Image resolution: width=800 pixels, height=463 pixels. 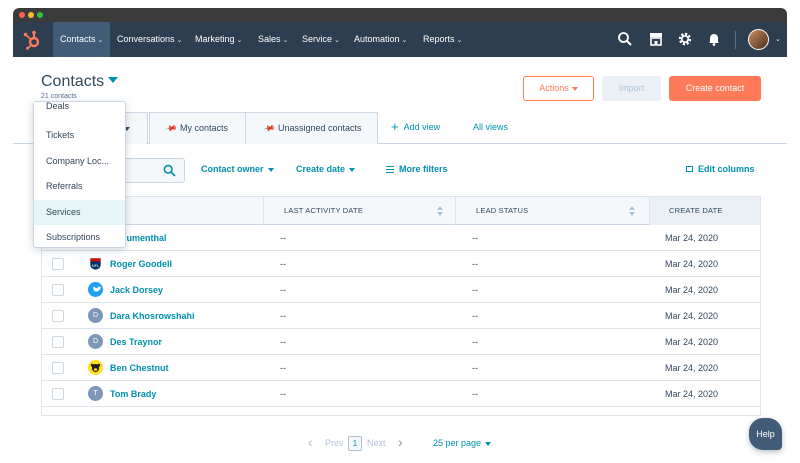 What do you see at coordinates (685, 39) in the screenshot?
I see `settings-icon` at bounding box center [685, 39].